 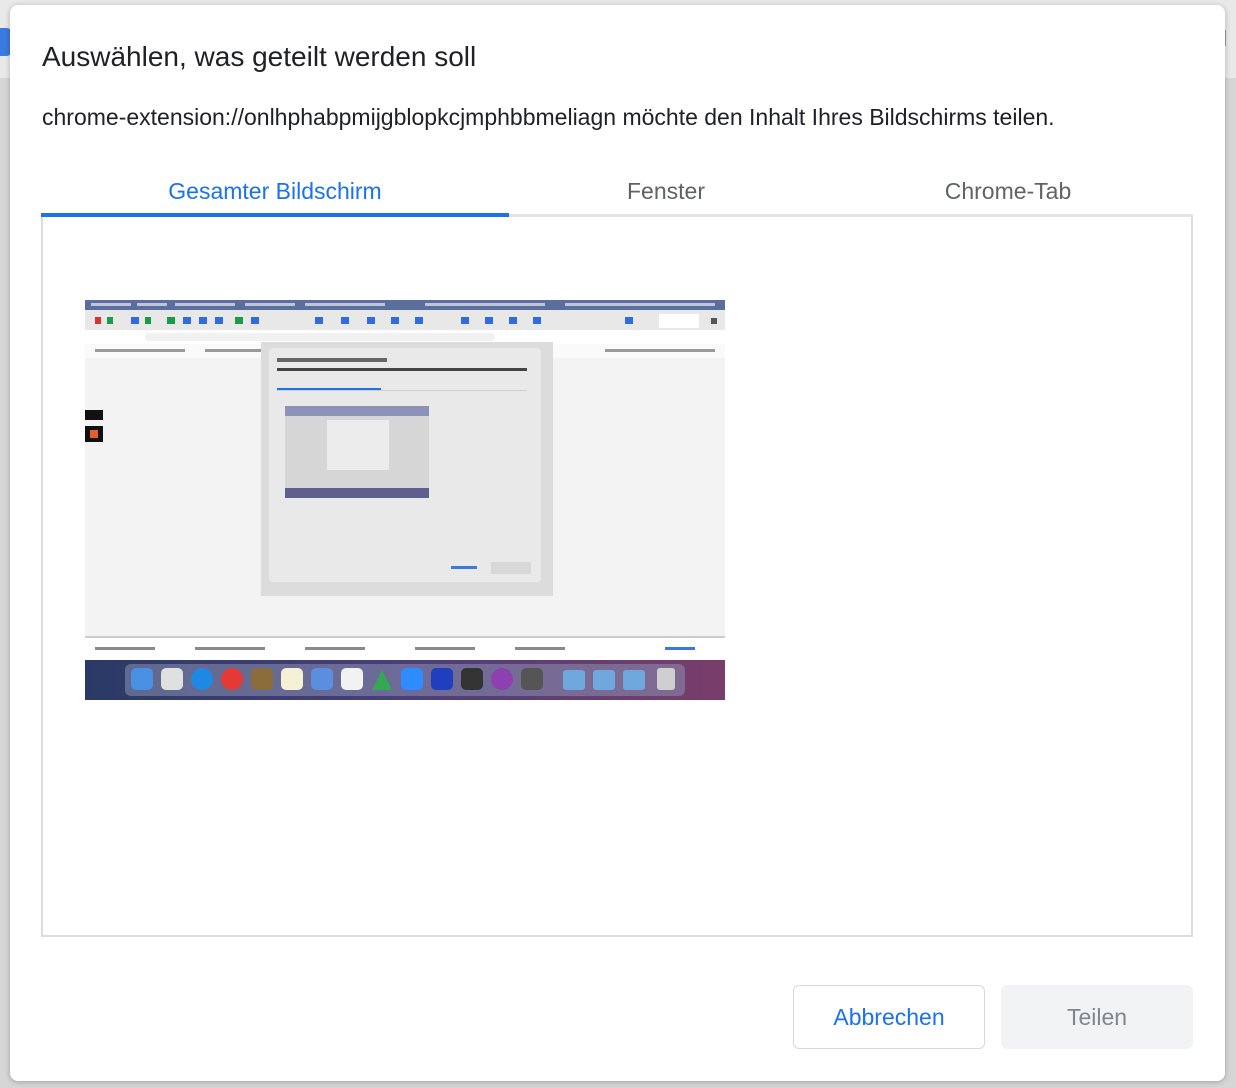 What do you see at coordinates (1008, 191) in the screenshot?
I see `tab-chrome-tab: Chrome-Tab` at bounding box center [1008, 191].